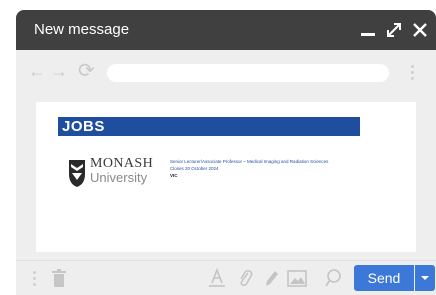  I want to click on address-bar, so click(248, 73).